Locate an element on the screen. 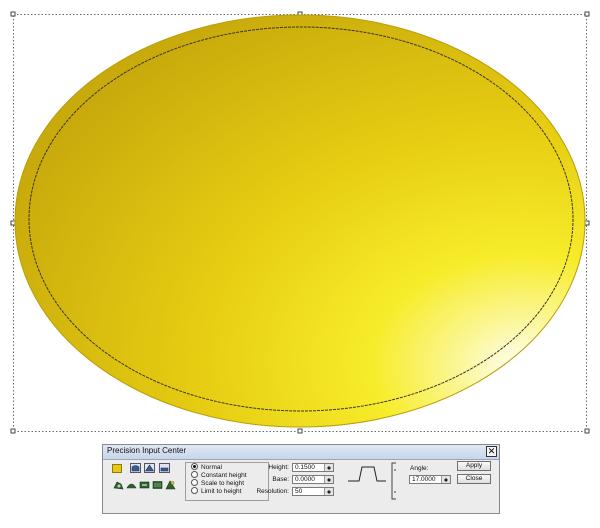 The image size is (600, 528). mode-label-scale-to-height: Scale to height is located at coordinates (223, 484).